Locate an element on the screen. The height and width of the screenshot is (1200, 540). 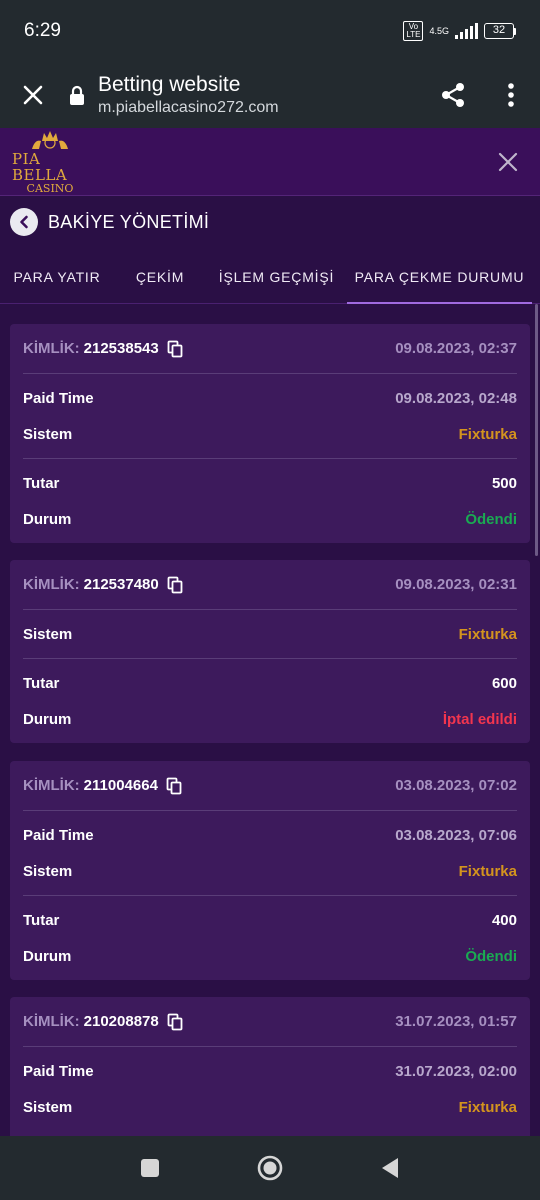
card-details: Sistem Fixturka is located at coordinates (270, 634).